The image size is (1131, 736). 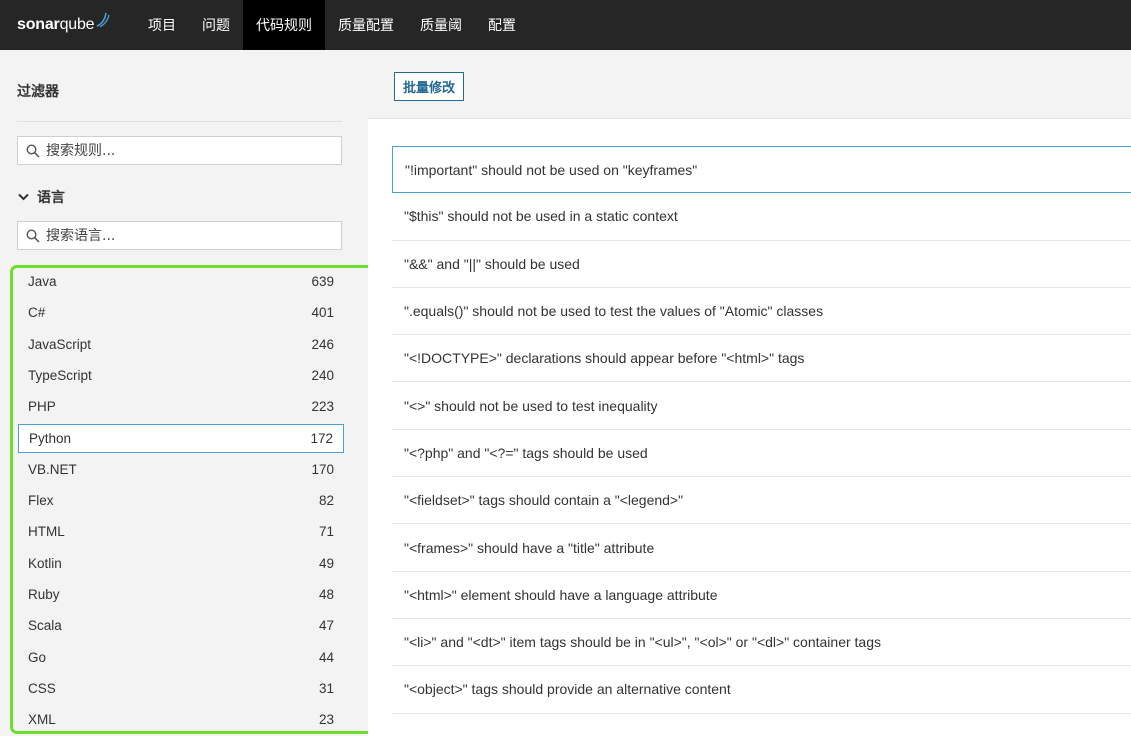 I want to click on rule-search-box, so click(x=179, y=150).